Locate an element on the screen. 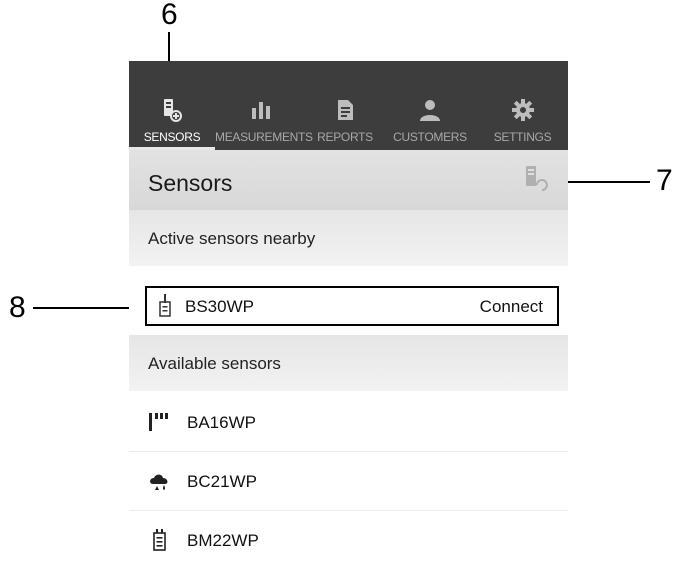  sensor-plus-icon is located at coordinates (173, 110).